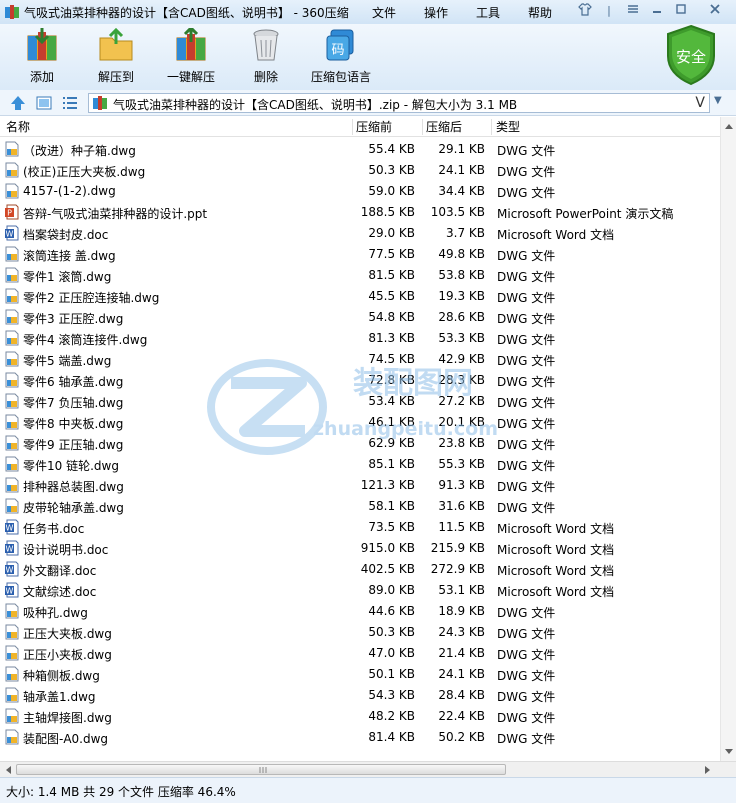 This screenshot has height=803, width=736. What do you see at coordinates (186, 13) in the screenshot?
I see `window-title: 气吸式油菜排种器的设计【含CAD图纸、说明书】 - 360压缩` at bounding box center [186, 13].